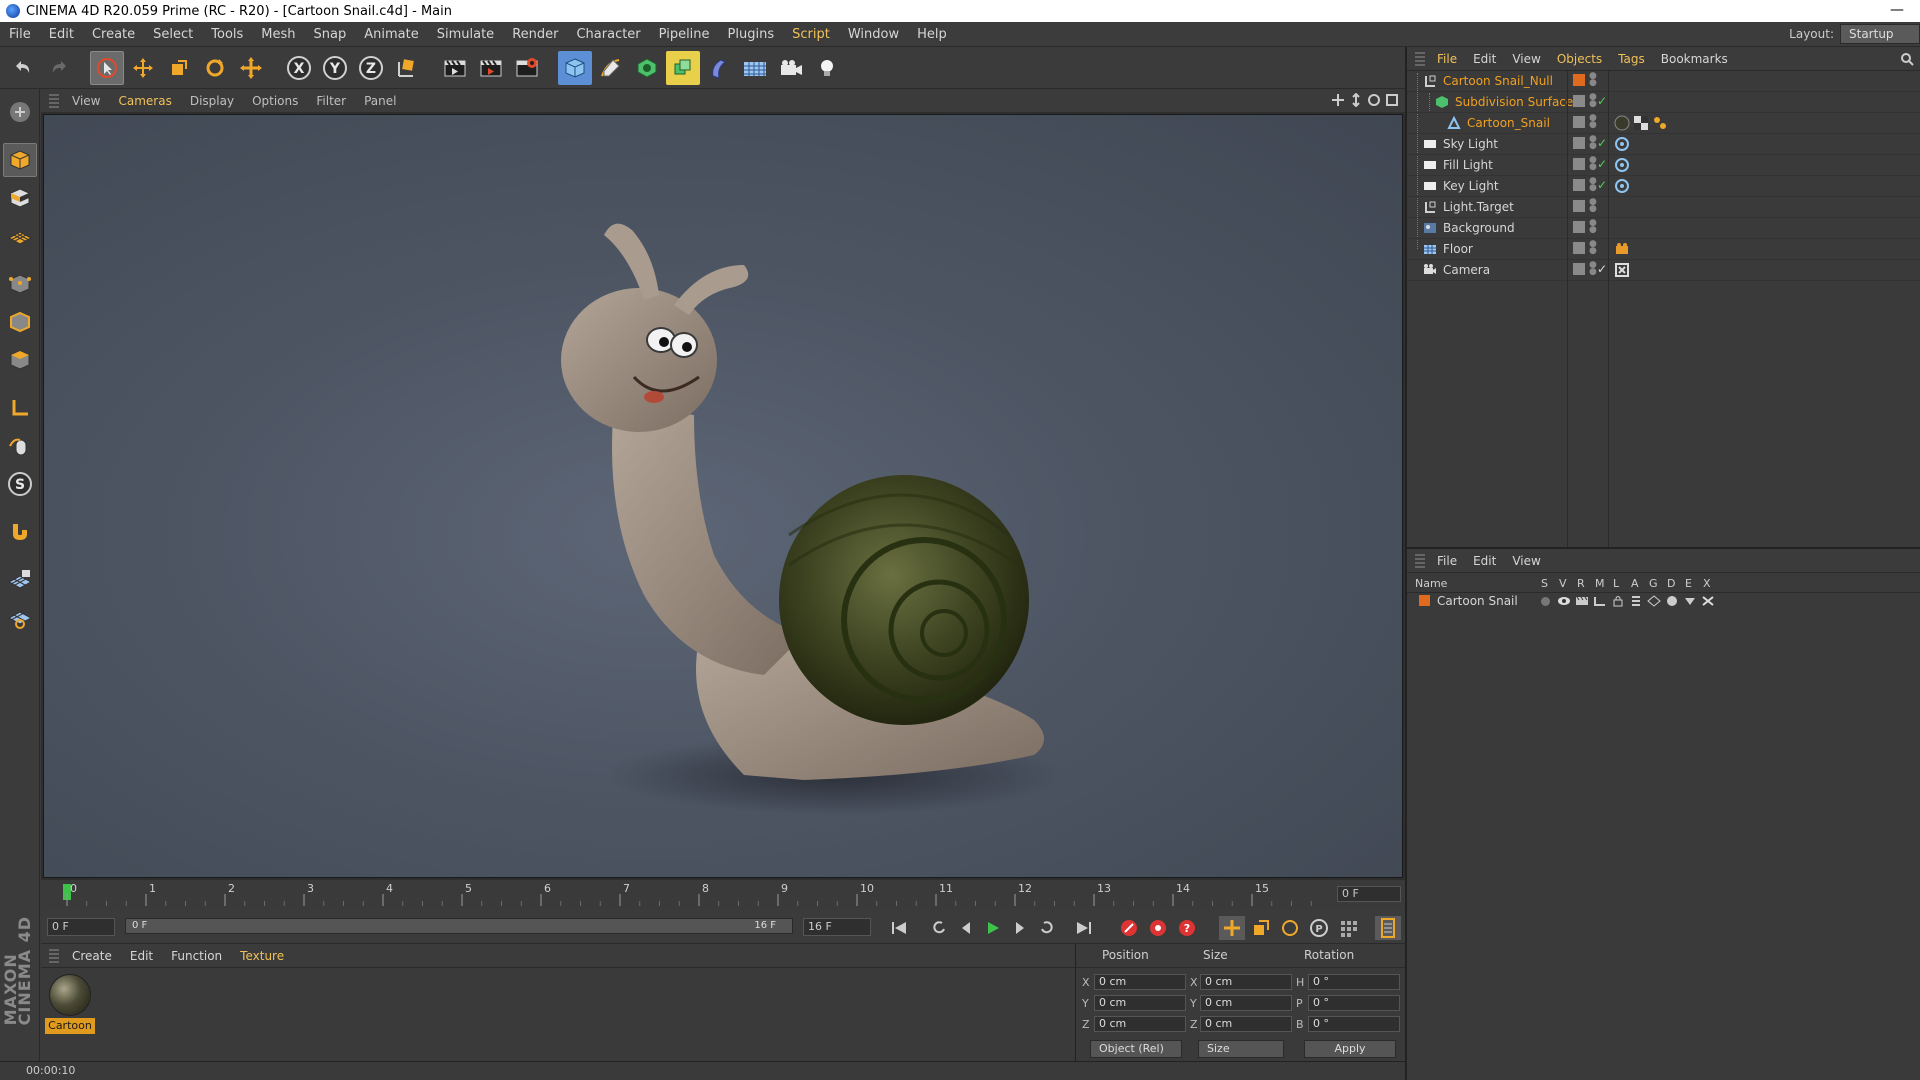  Describe the element at coordinates (143, 68) in the screenshot. I see `move-tool-icon` at that location.